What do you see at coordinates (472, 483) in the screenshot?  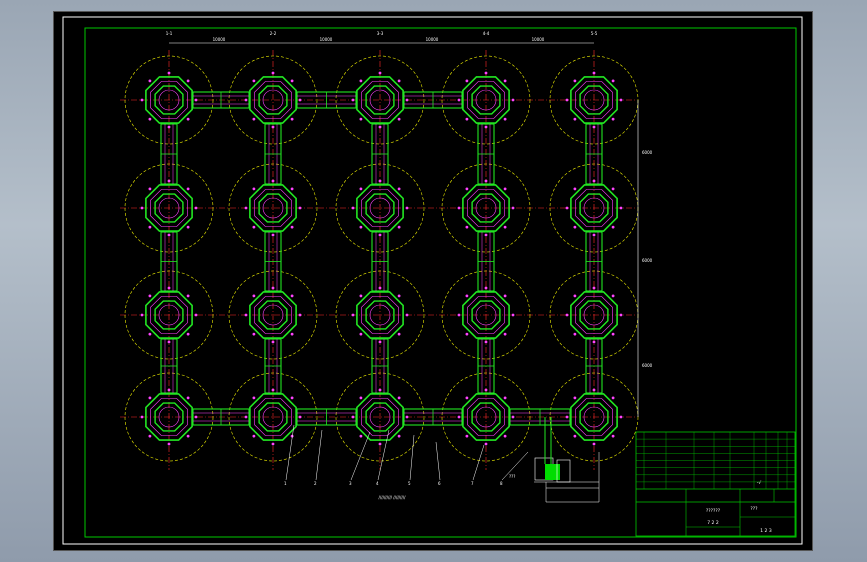 I see `callout-label: 7` at bounding box center [472, 483].